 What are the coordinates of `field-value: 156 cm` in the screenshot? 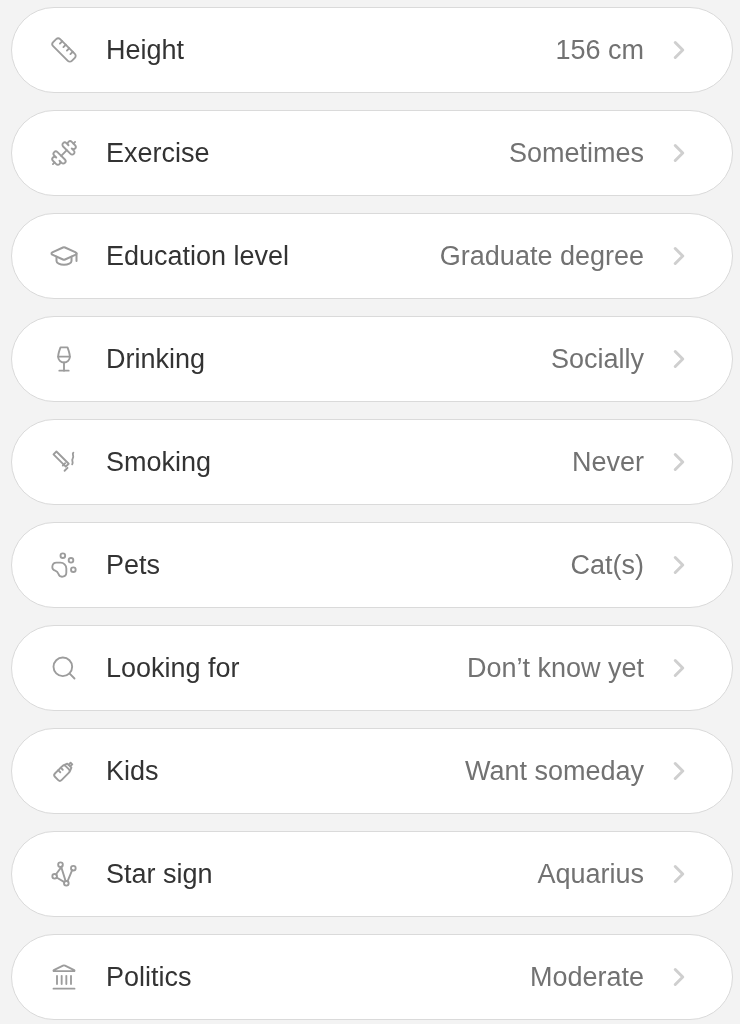 It's located at (599, 50).